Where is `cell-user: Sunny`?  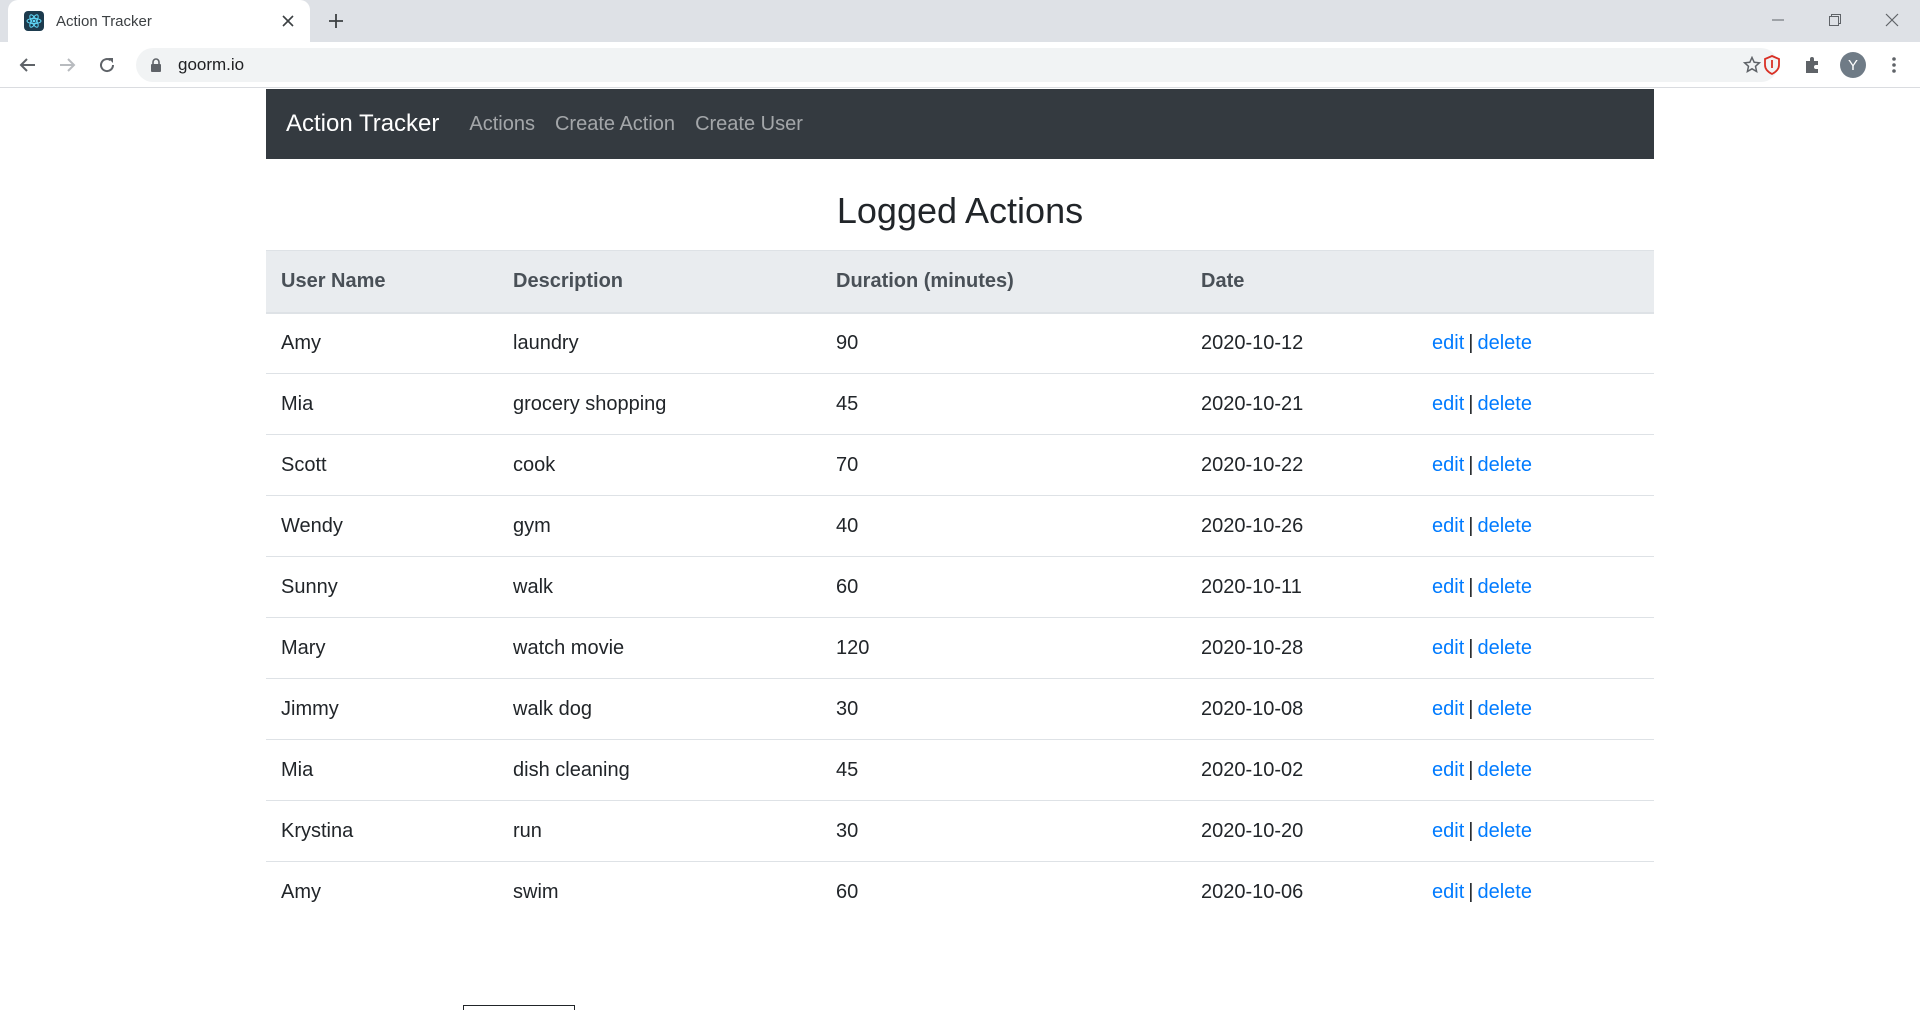 cell-user: Sunny is located at coordinates (382, 587).